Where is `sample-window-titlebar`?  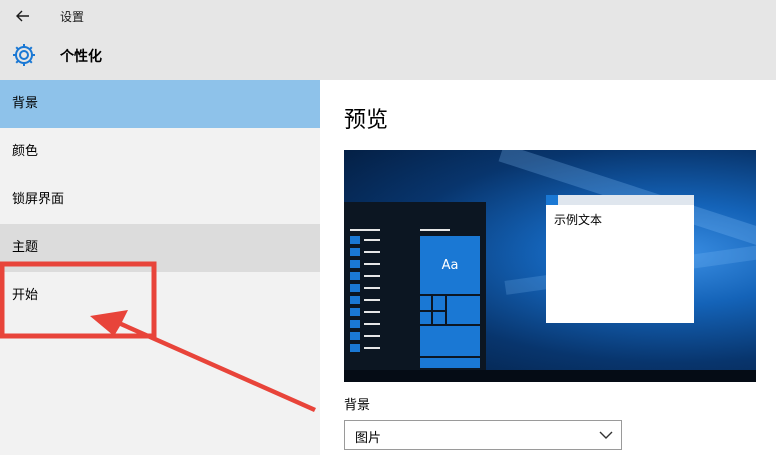
sample-window-titlebar is located at coordinates (620, 200).